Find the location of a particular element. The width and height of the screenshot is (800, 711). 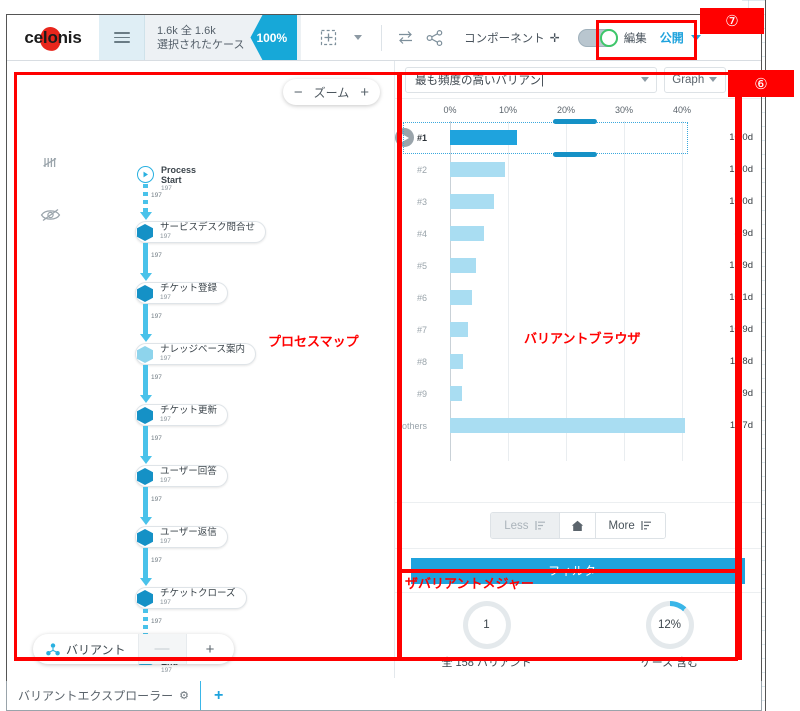

zoom-label: ズーム is located at coordinates (331, 92).